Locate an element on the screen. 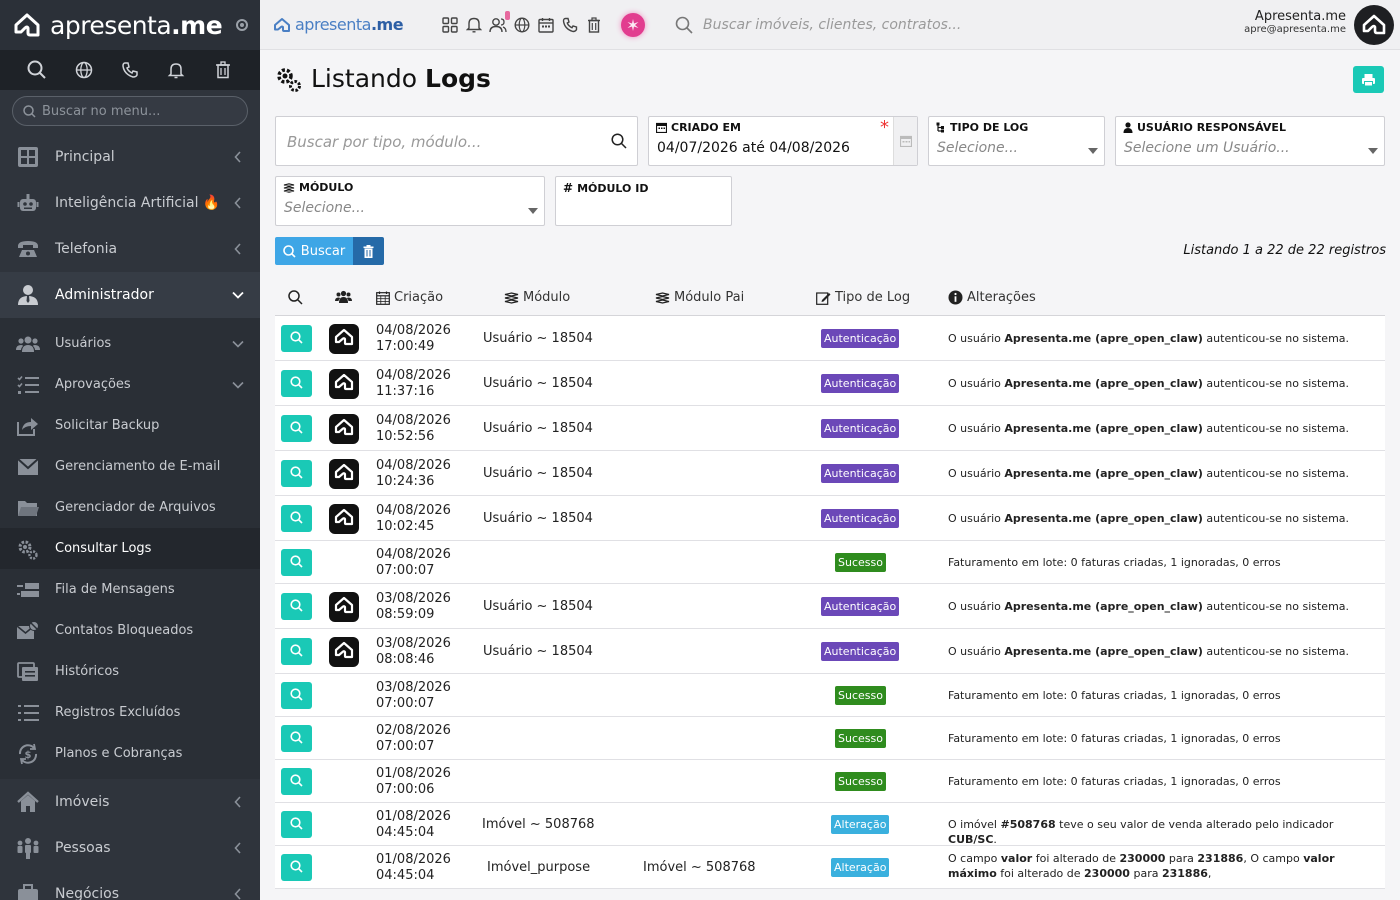 Image resolution: width=1400 pixels, height=900 pixels. date-picker-button is located at coordinates (905, 141).